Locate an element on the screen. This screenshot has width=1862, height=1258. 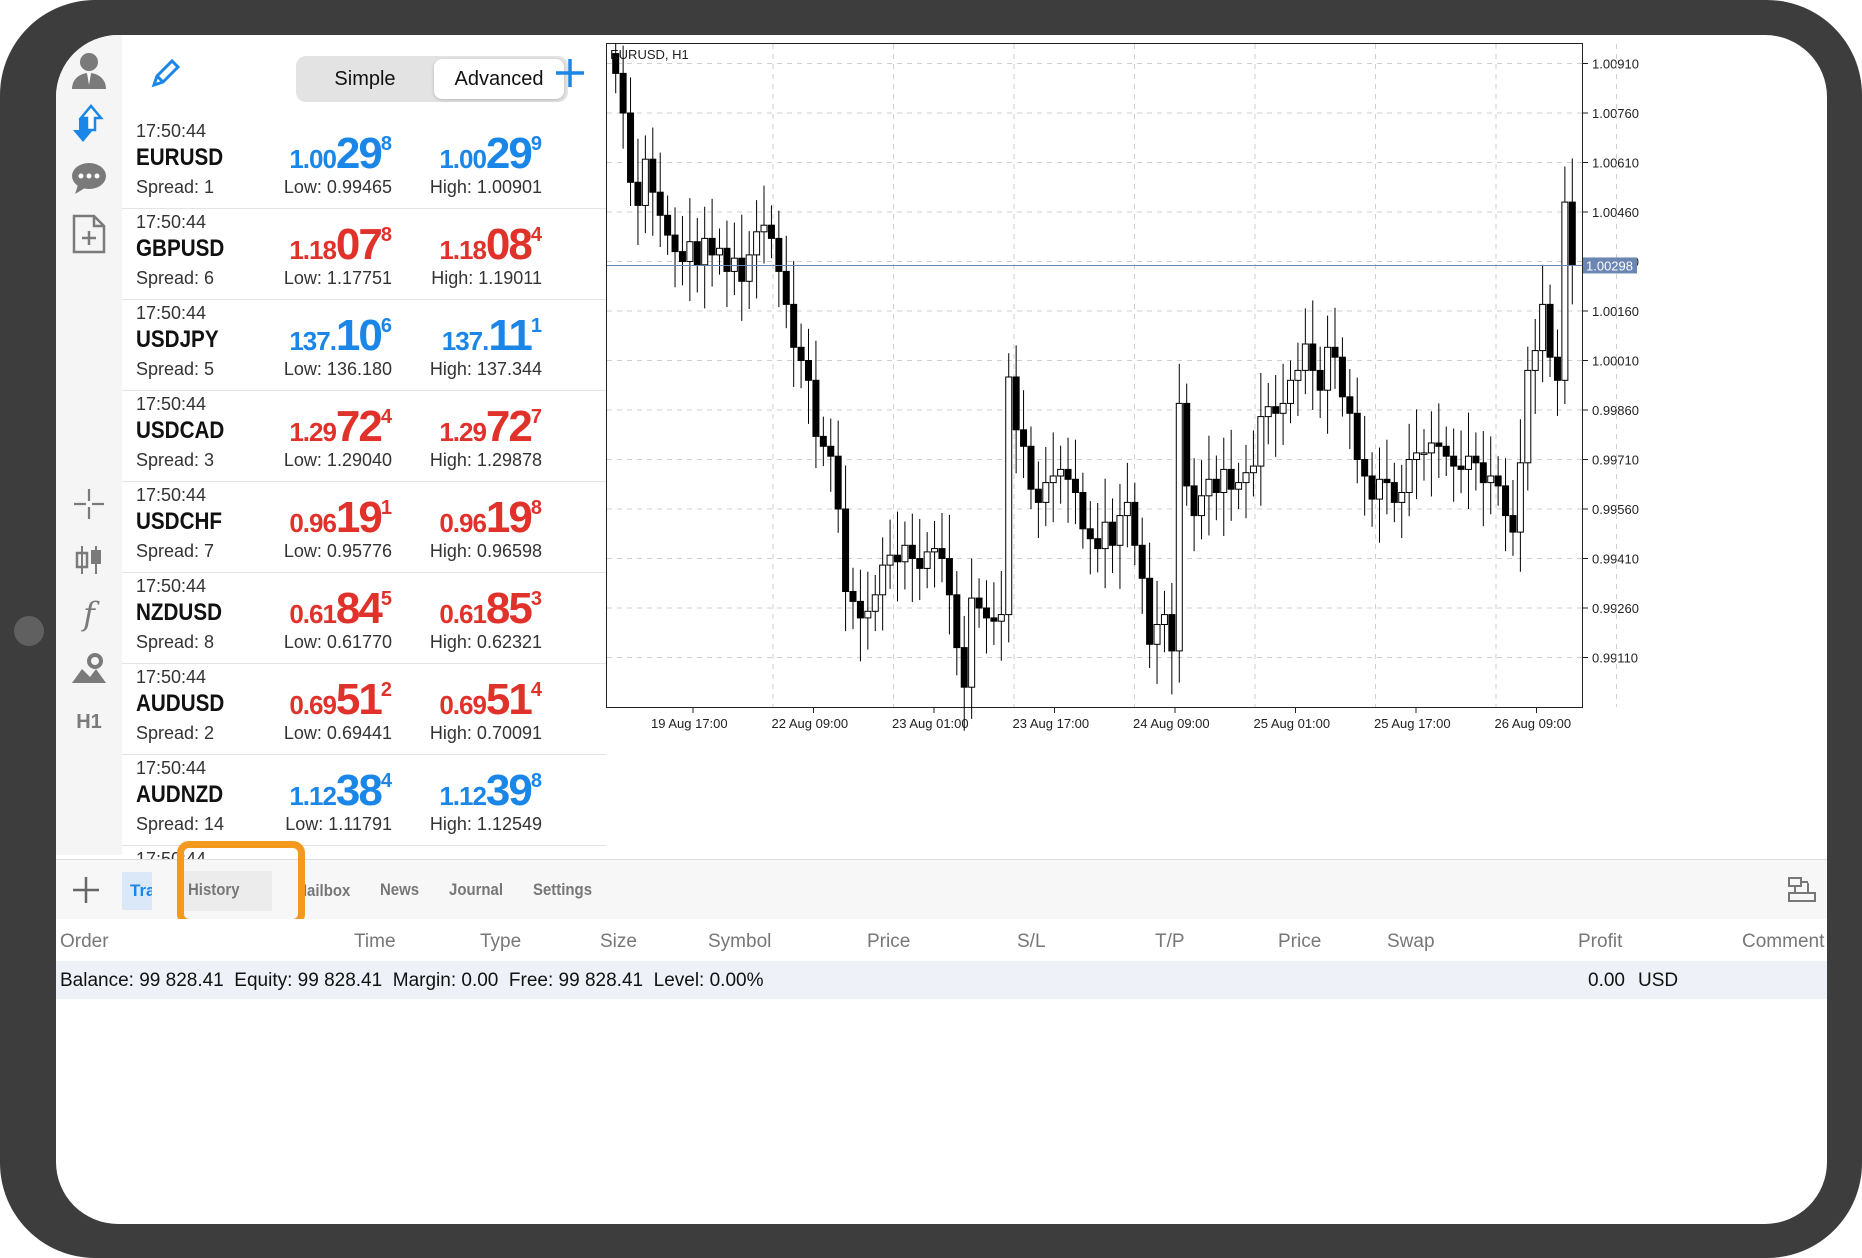
quote-bid-price: 1.00298 is located at coordinates (312, 154).